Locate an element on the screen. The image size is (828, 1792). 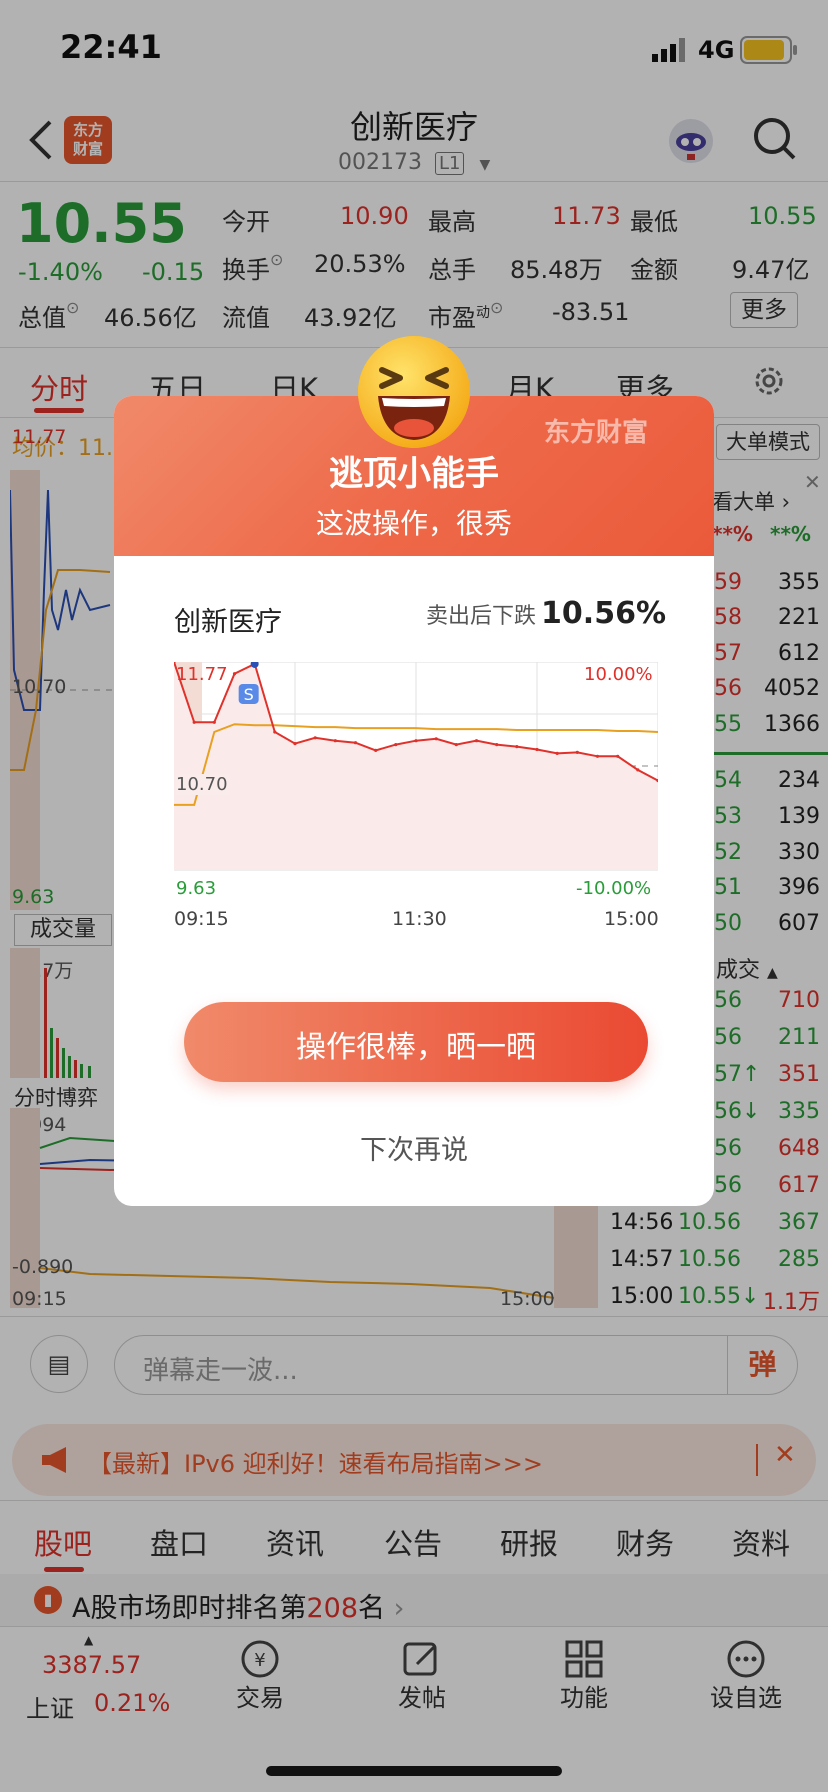
modal-price-chart: S is located at coordinates (416, 766).